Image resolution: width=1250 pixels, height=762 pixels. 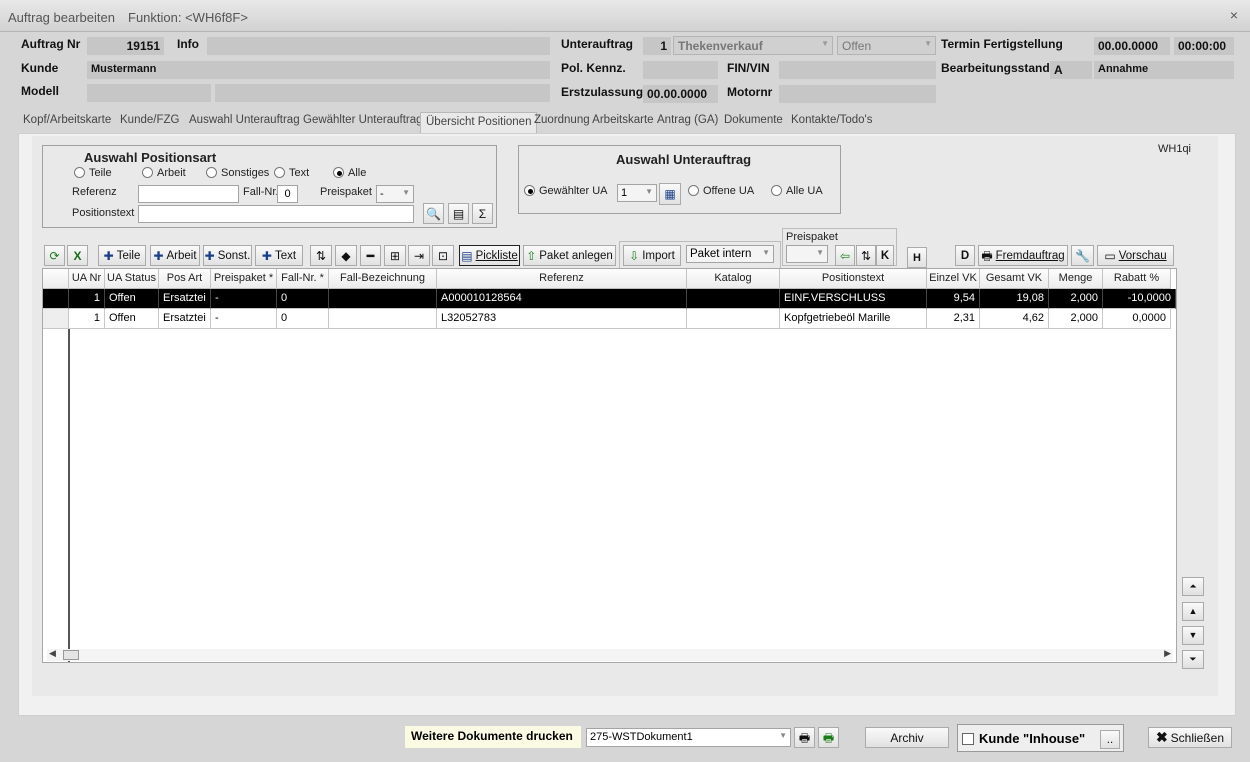 What do you see at coordinates (1076, 279) in the screenshot?
I see `col-menge: Menge` at bounding box center [1076, 279].